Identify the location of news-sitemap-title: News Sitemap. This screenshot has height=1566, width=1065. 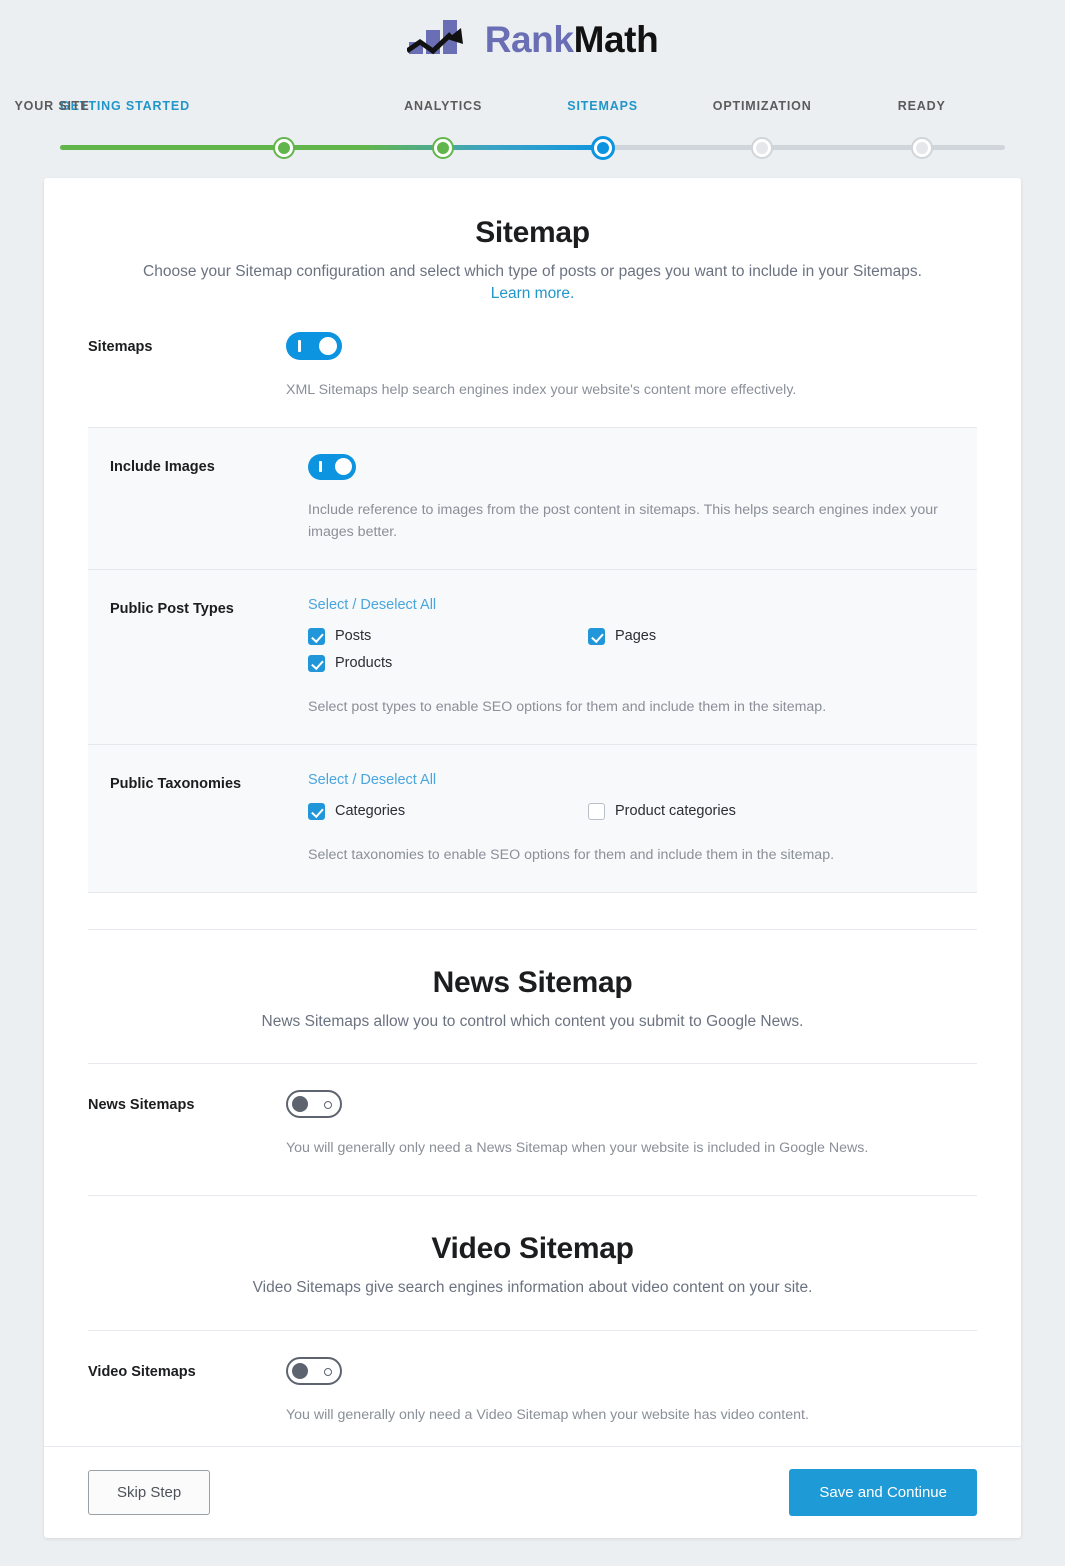
(532, 982).